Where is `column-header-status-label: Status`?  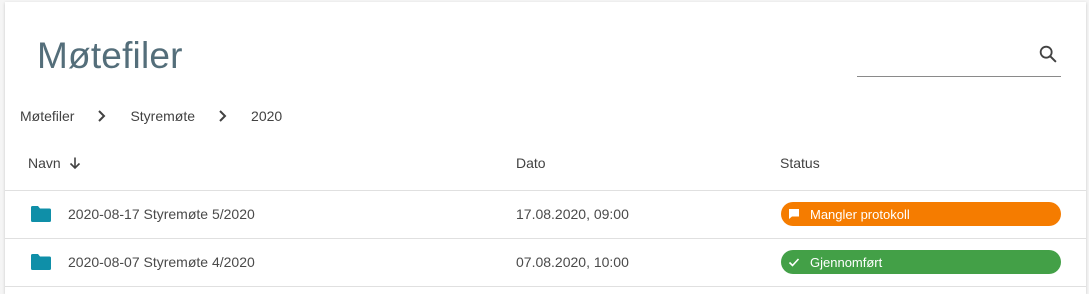 column-header-status-label: Status is located at coordinates (800, 163).